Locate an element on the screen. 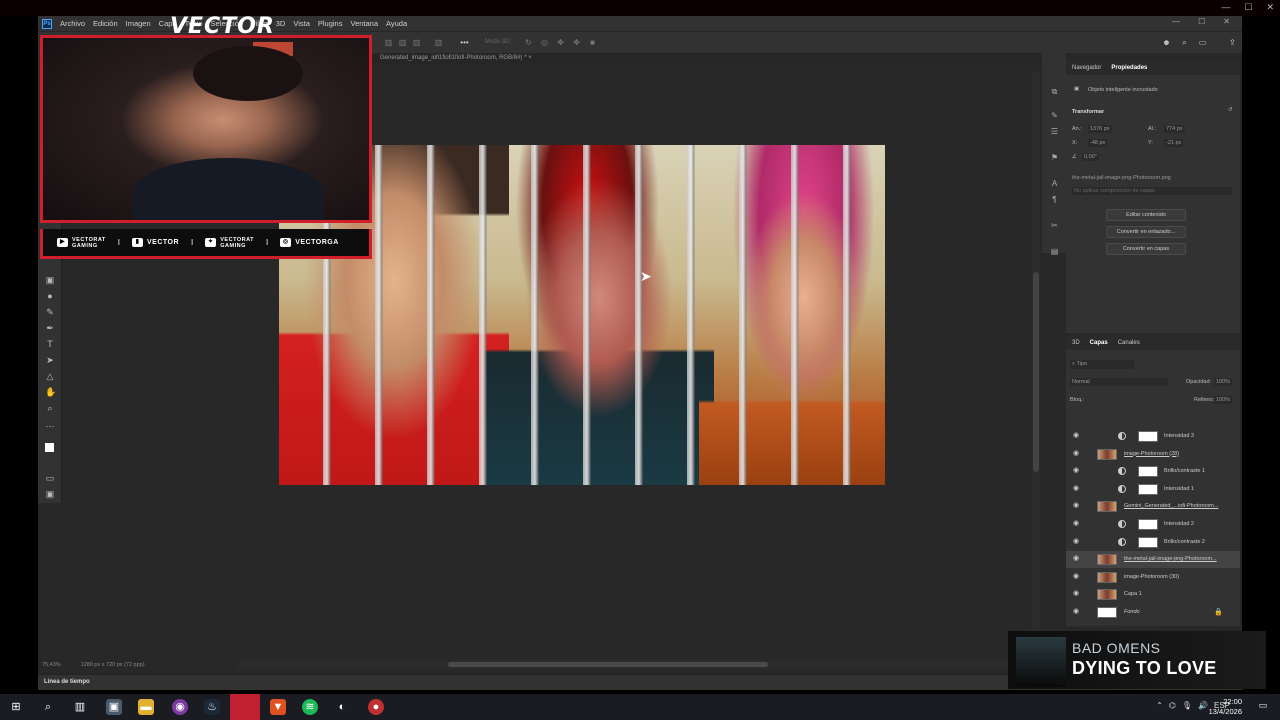 This screenshot has width=1280, height=720. tab-3d: 3D is located at coordinates (1076, 343).